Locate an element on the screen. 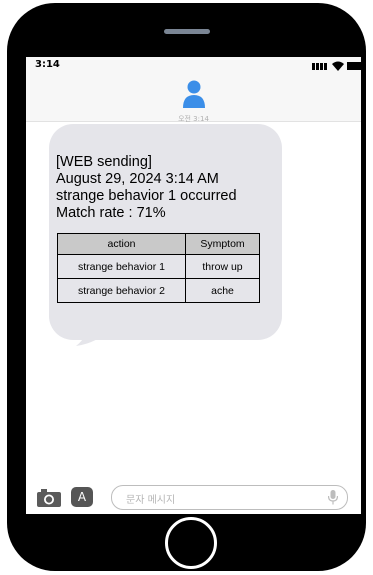  message-line: strange behavior 1 occurred is located at coordinates (146, 196).